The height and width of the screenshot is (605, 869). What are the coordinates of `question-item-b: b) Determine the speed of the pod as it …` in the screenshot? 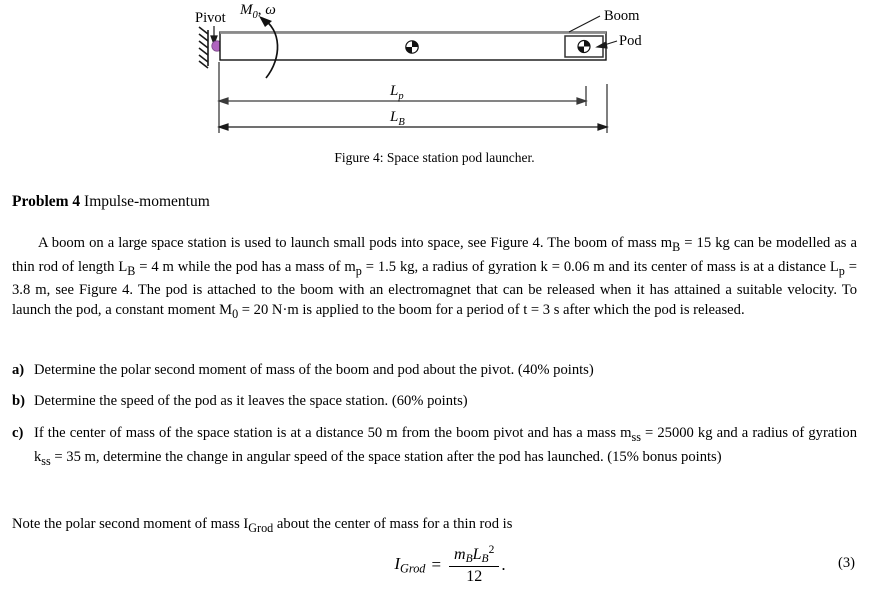 It's located at (434, 402).